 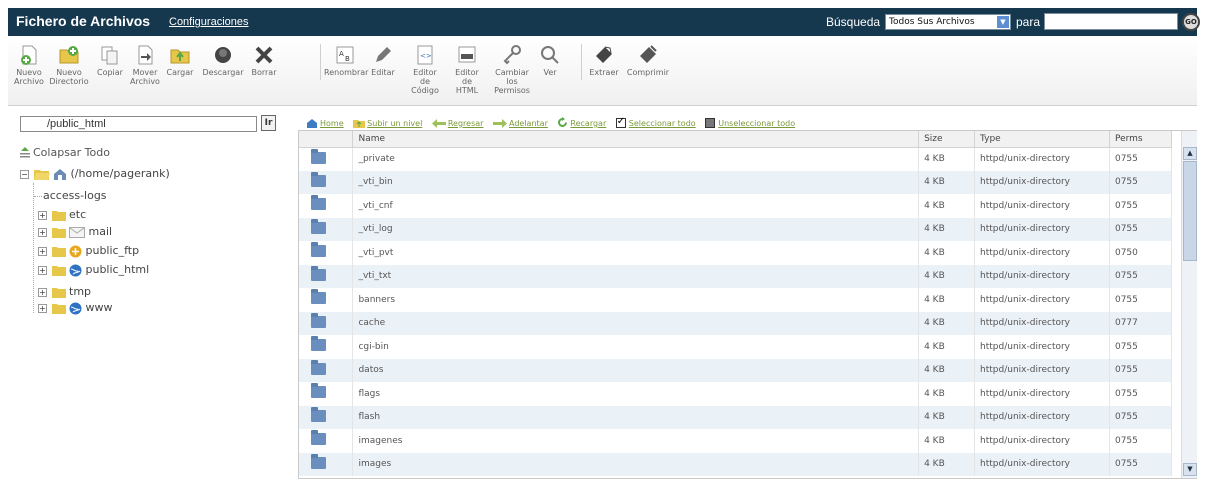 What do you see at coordinates (71, 152) in the screenshot?
I see `collapse-all-label: Colapsar Todo` at bounding box center [71, 152].